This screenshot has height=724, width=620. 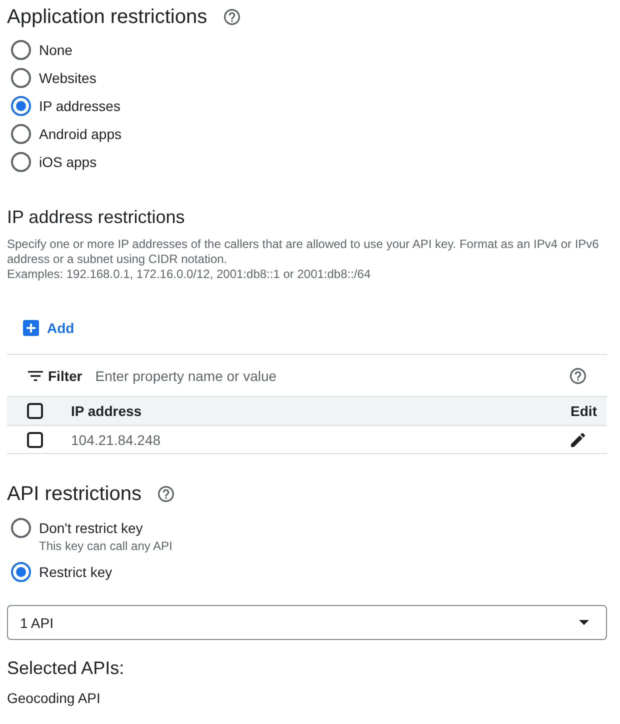 I want to click on column-header: Edit, so click(x=583, y=411).